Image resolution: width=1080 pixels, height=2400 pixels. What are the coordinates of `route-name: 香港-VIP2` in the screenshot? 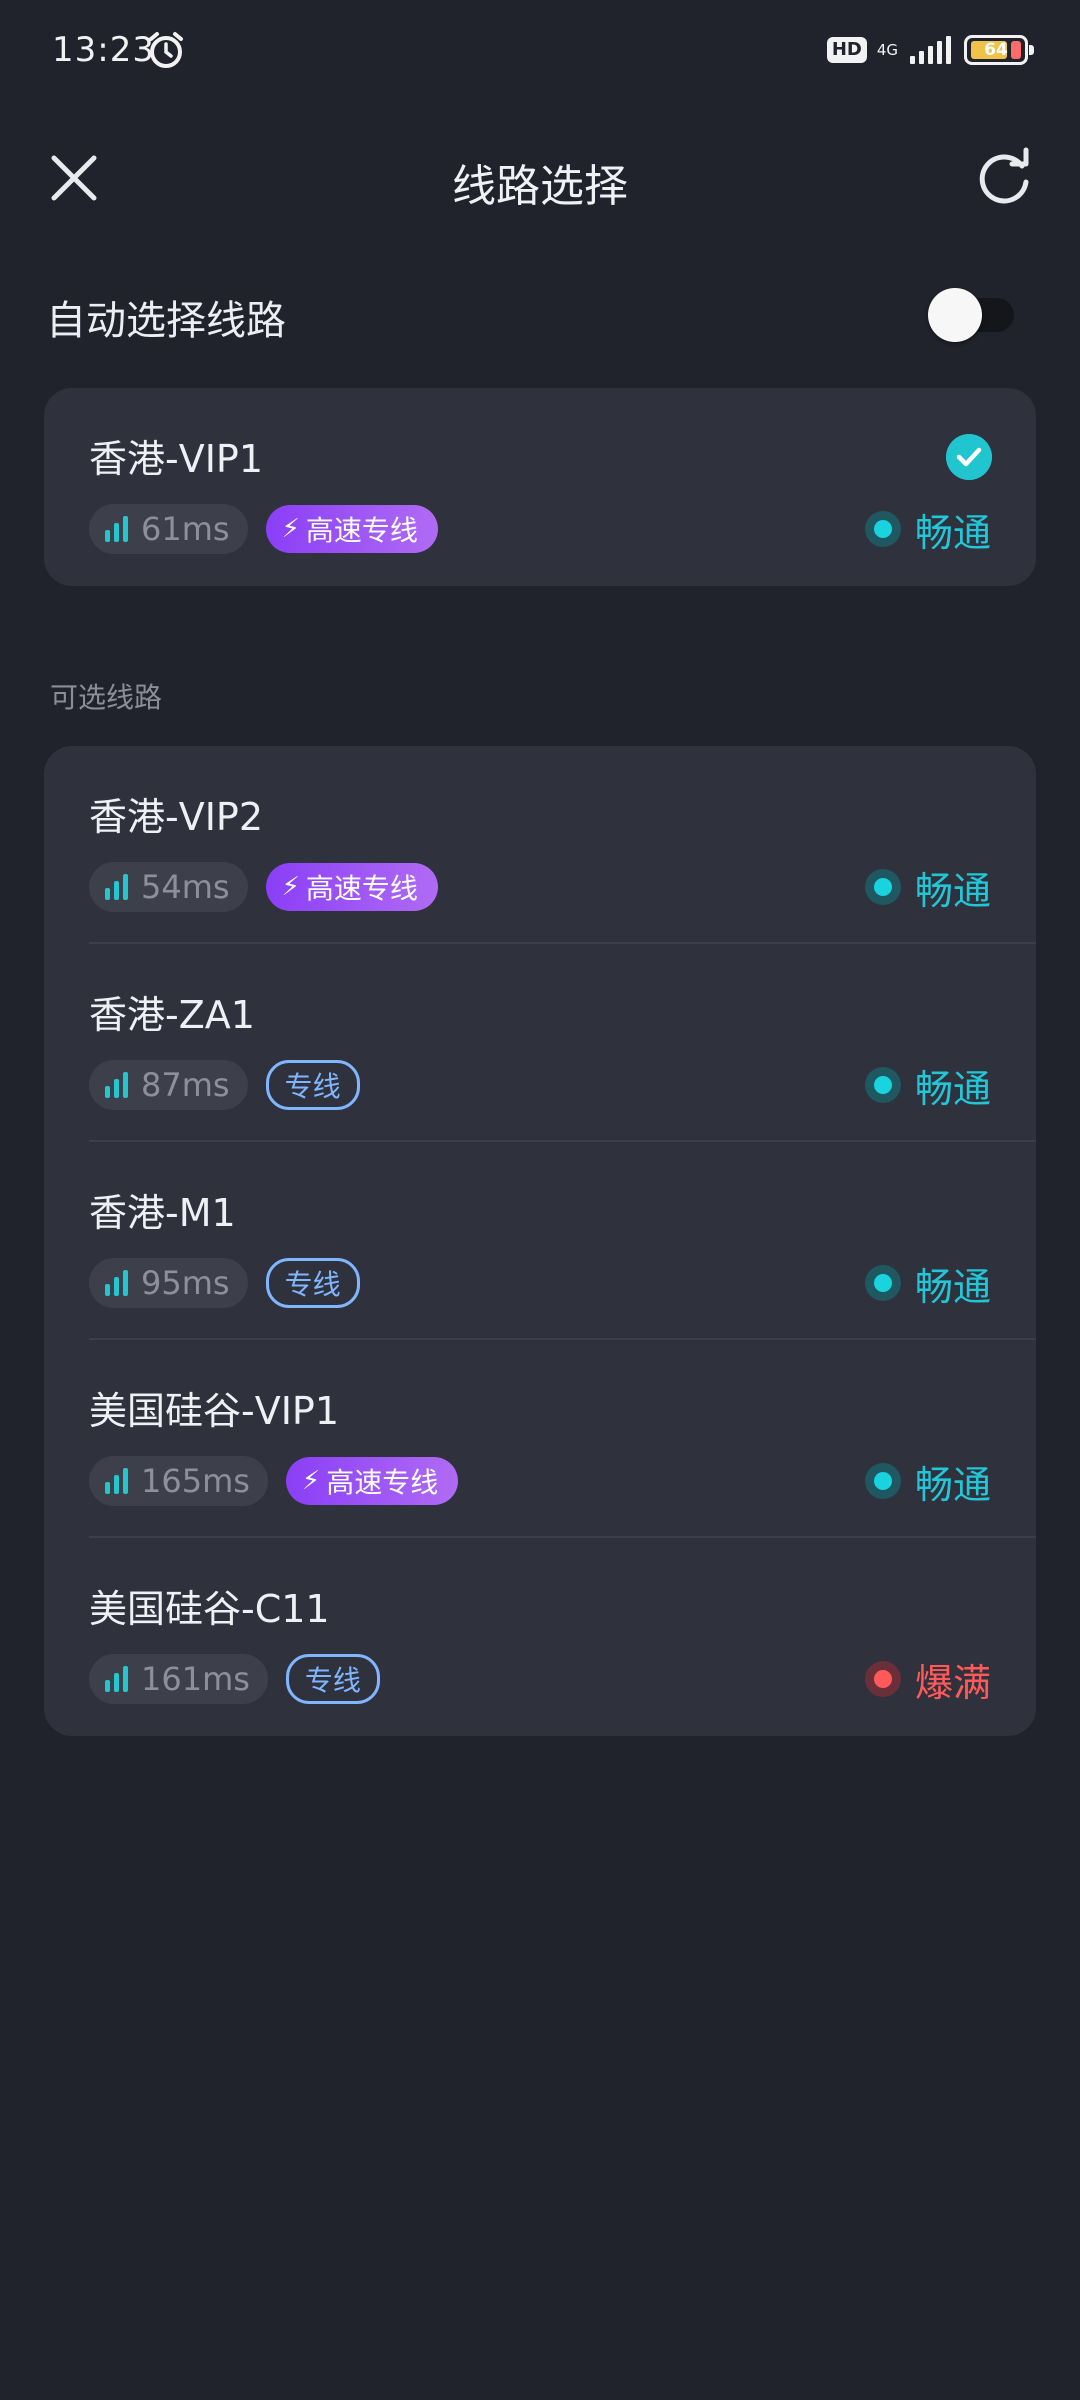 It's located at (176, 817).